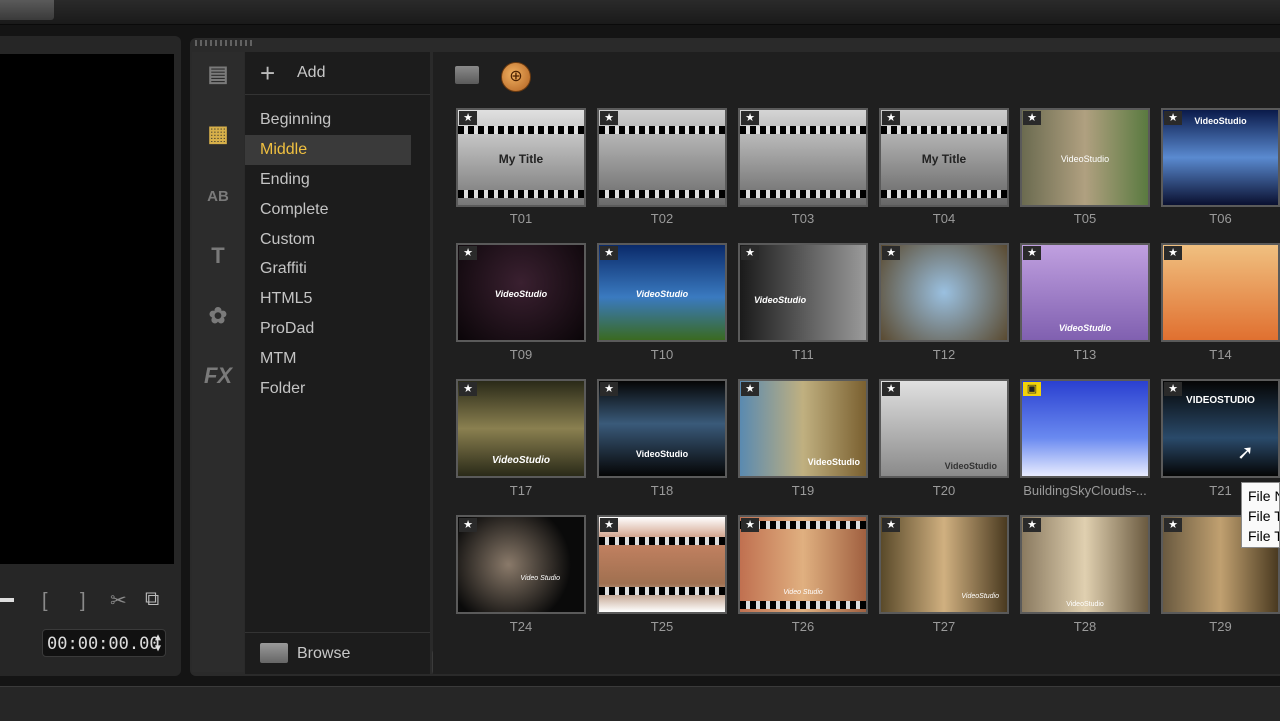 The height and width of the screenshot is (721, 1280). I want to click on instant-project-icon: ▦, so click(218, 134).